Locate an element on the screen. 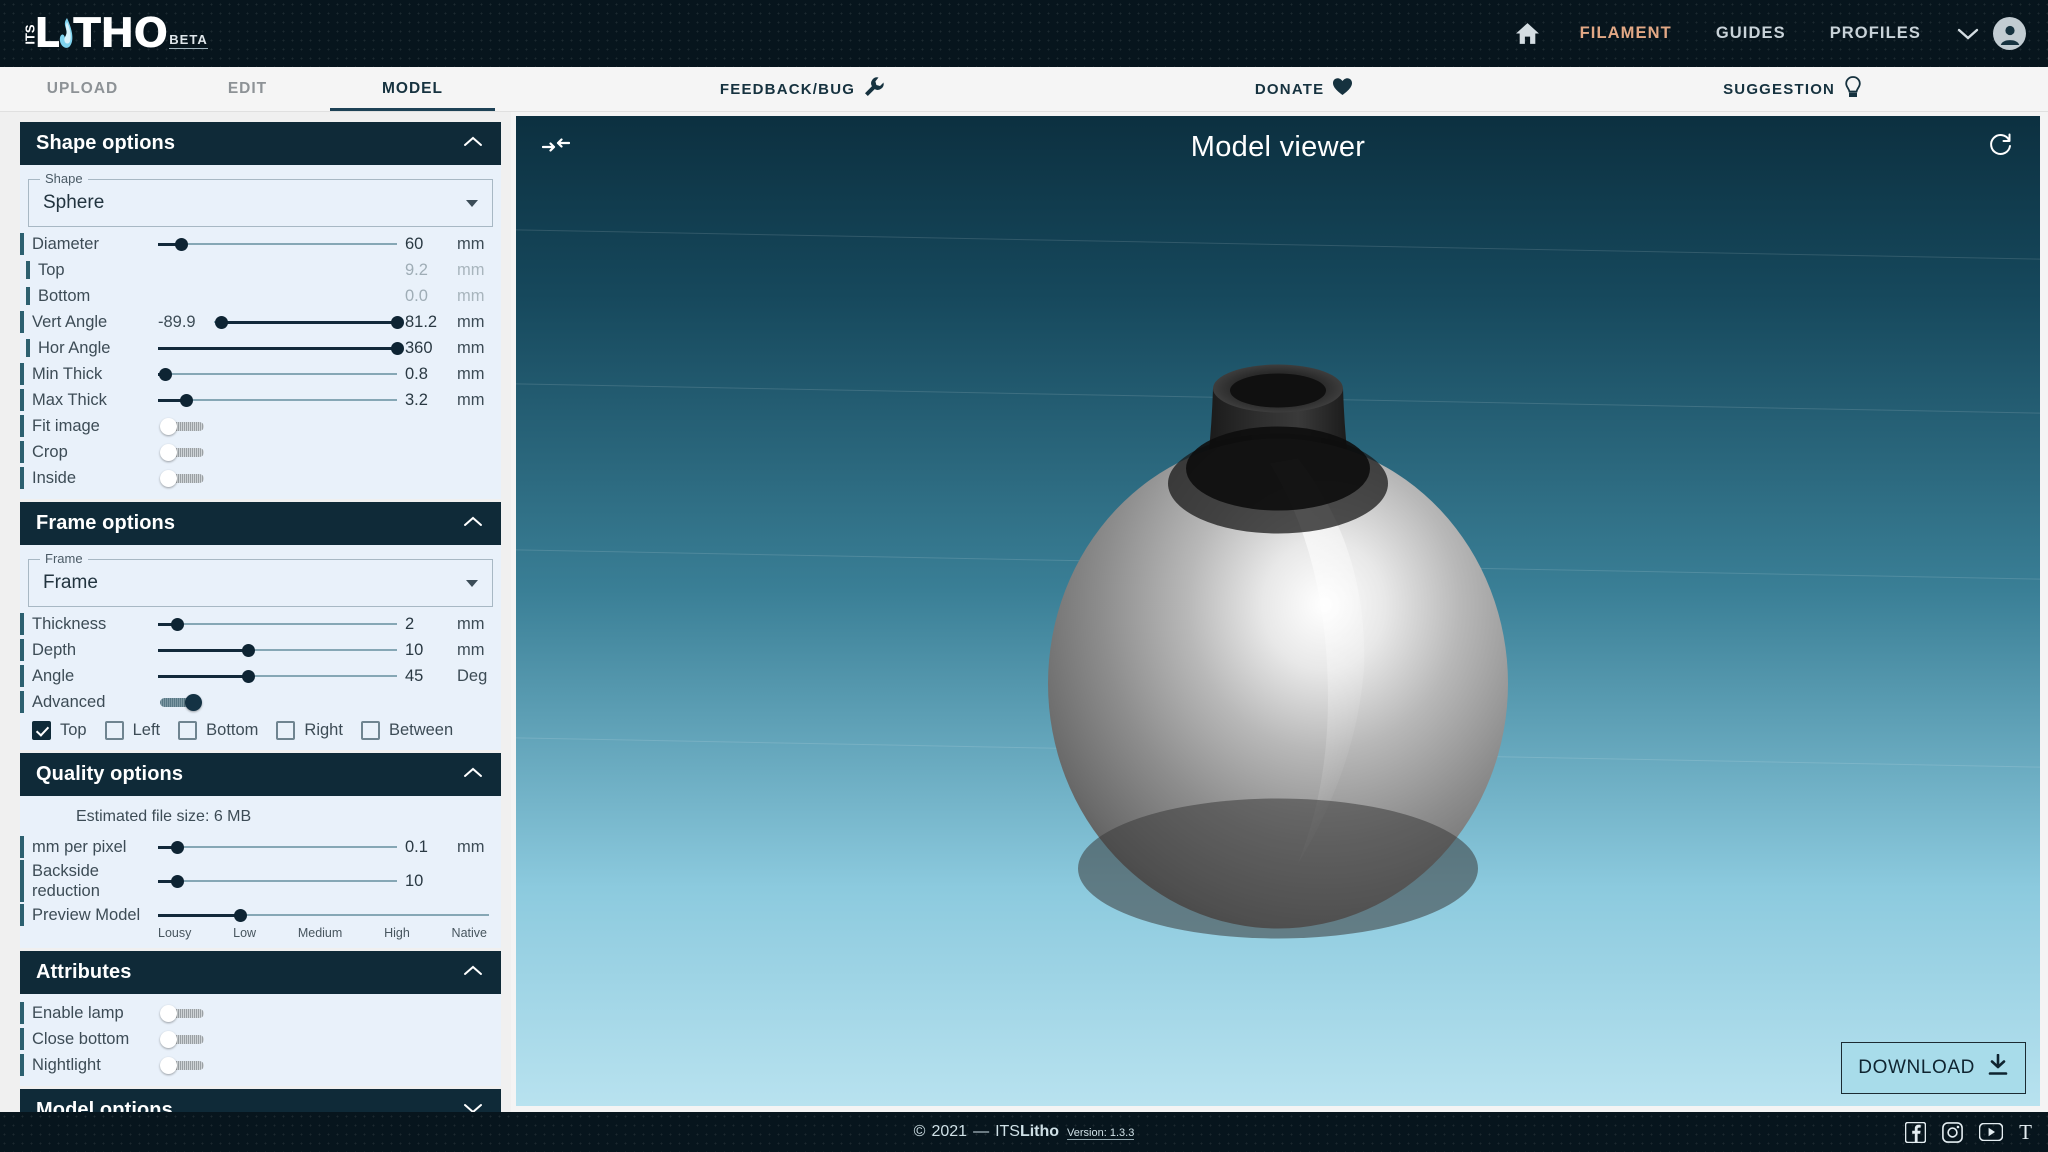  panel-body-attributes: Enable lamp Close bottom Nightlight is located at coordinates (260, 1040).